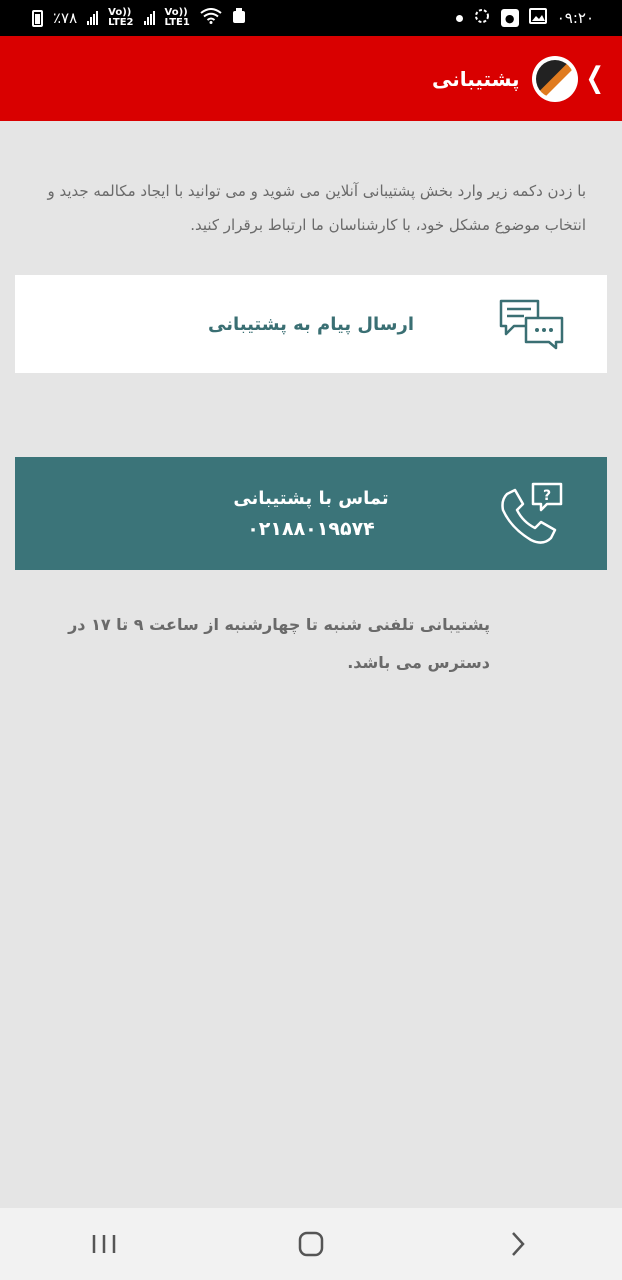 The height and width of the screenshot is (1280, 622). I want to click on logo-mark, so click(554, 78).